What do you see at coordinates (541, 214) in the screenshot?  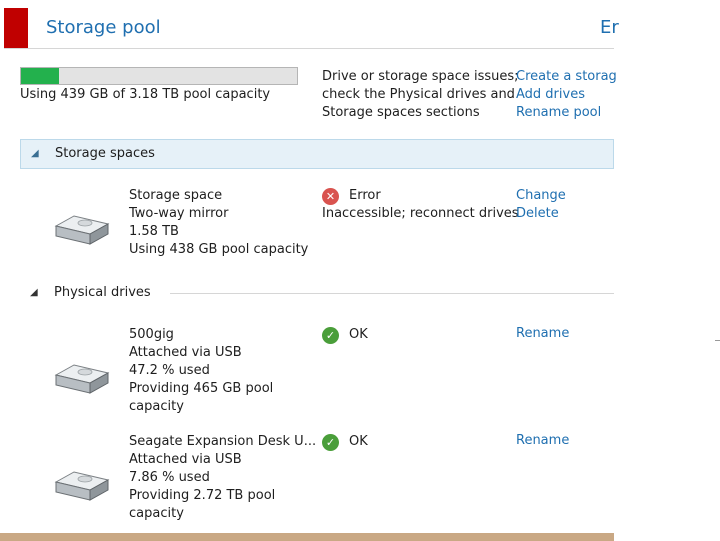 I see `delete-link: Delete` at bounding box center [541, 214].